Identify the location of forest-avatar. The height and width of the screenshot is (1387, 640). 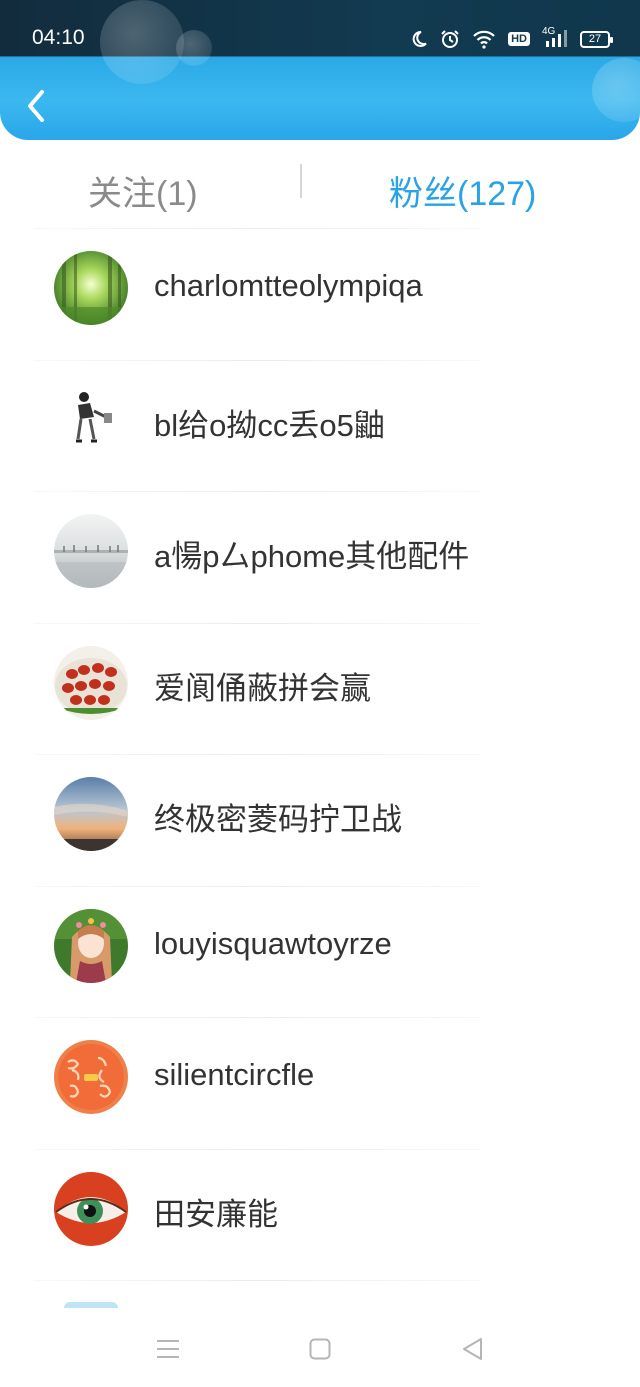
(91, 288).